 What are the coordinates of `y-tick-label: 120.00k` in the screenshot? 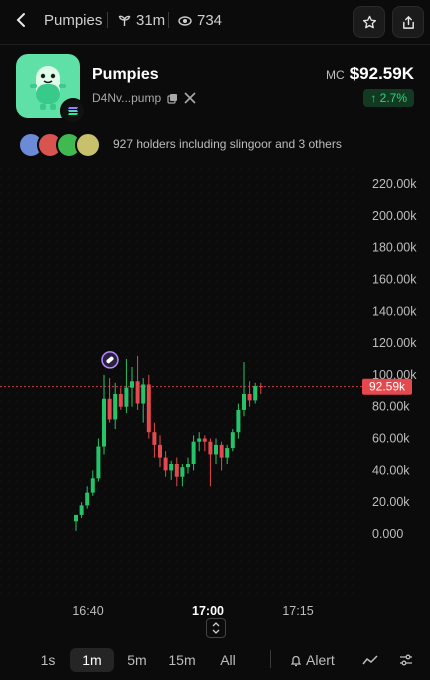 It's located at (394, 343).